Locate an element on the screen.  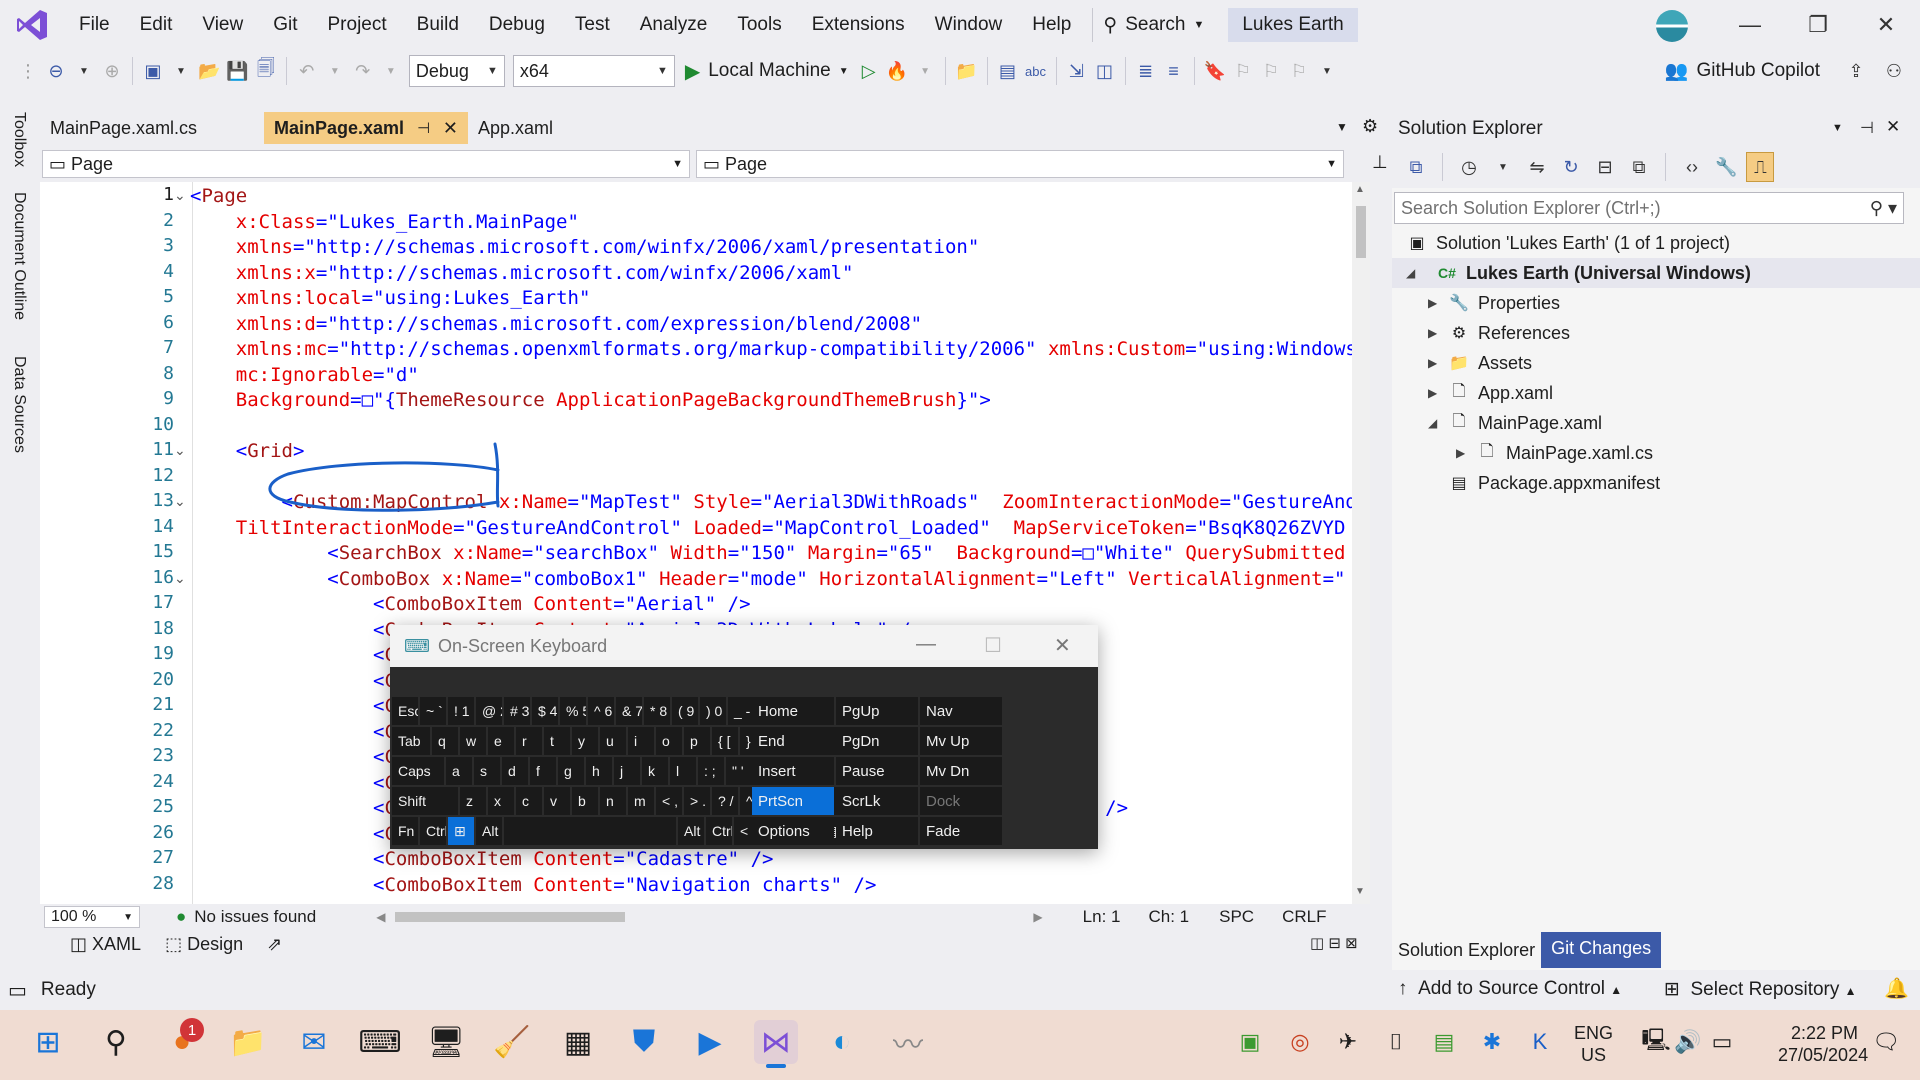
osk-key-end: End is located at coordinates (793, 741).